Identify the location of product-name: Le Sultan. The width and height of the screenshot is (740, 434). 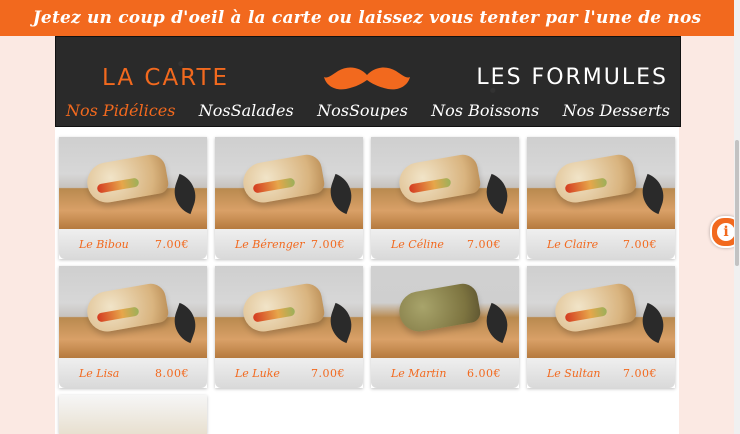
(574, 373).